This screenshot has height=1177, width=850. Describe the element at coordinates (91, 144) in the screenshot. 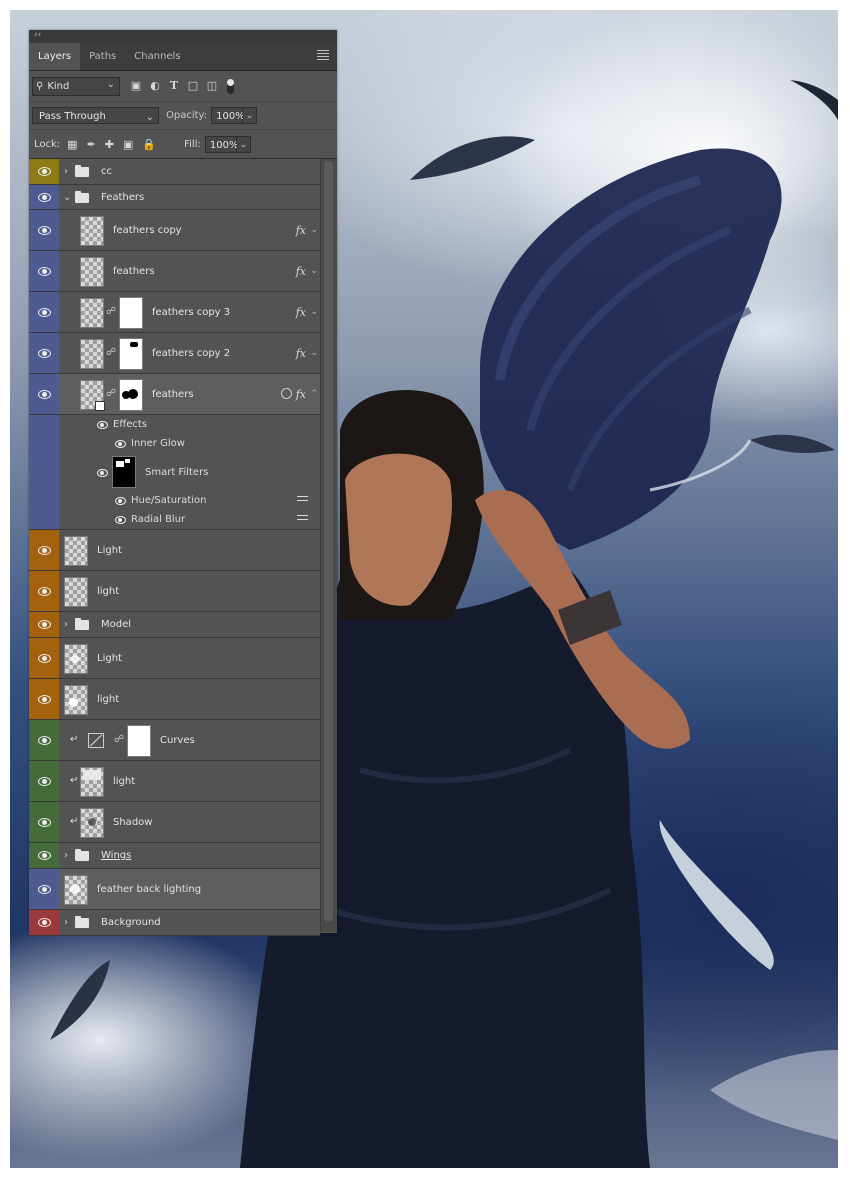

I see `lock-image-brush-icon: ✒` at that location.